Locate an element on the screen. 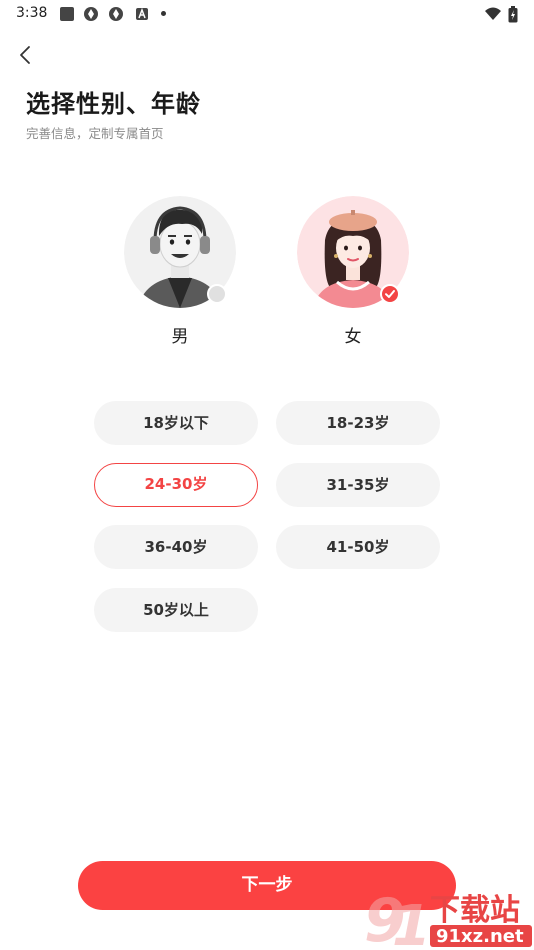 The image size is (534, 950). checkmark-icon is located at coordinates (390, 294).